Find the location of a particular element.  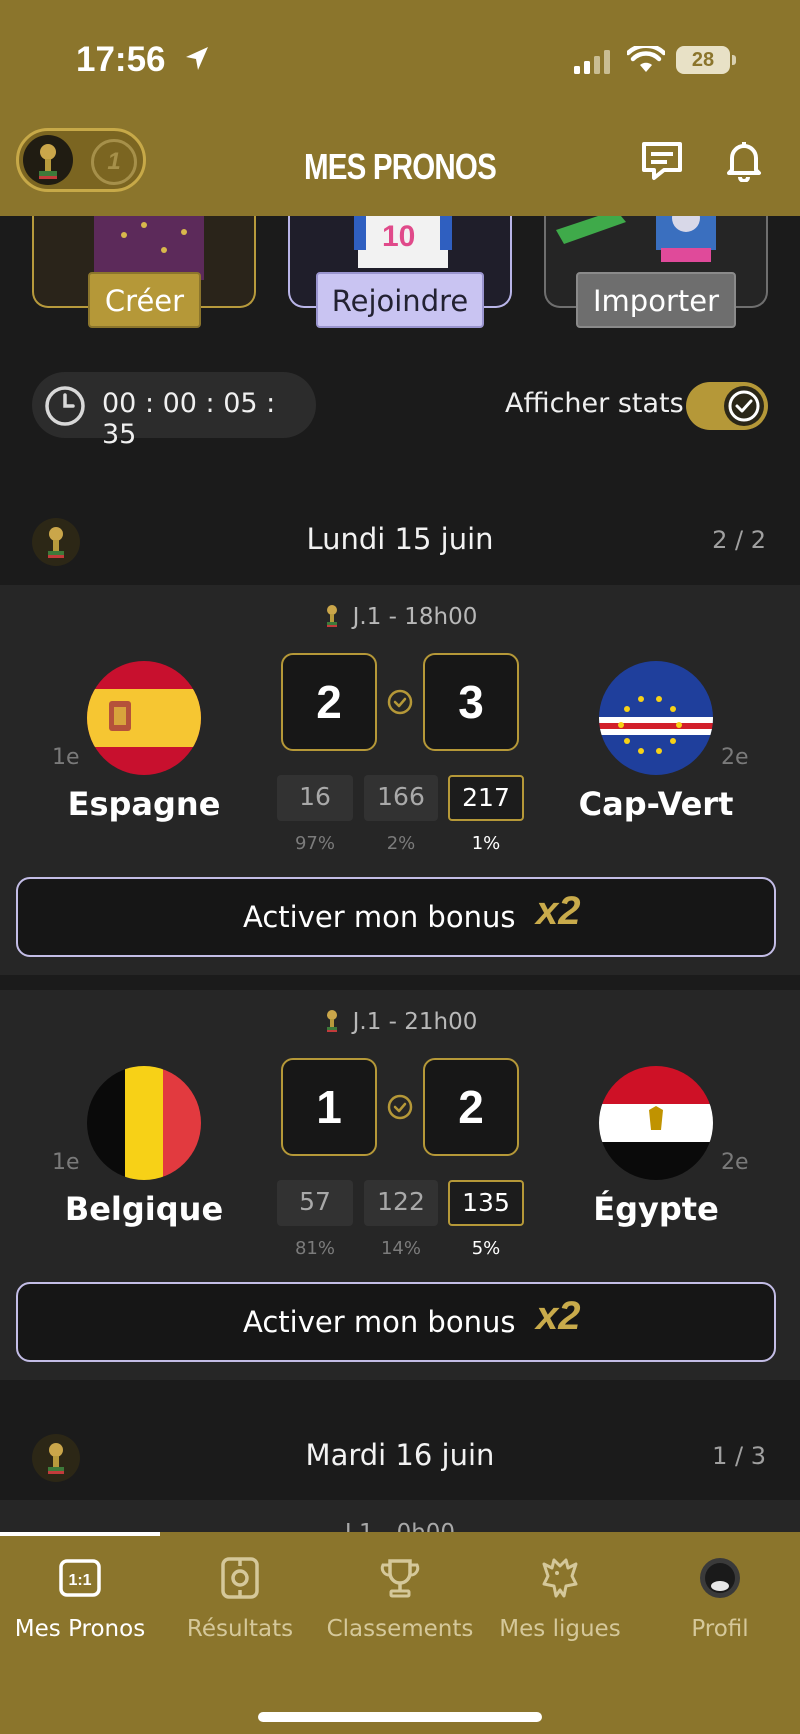

mode-one-icon: 1 is located at coordinates (114, 162).